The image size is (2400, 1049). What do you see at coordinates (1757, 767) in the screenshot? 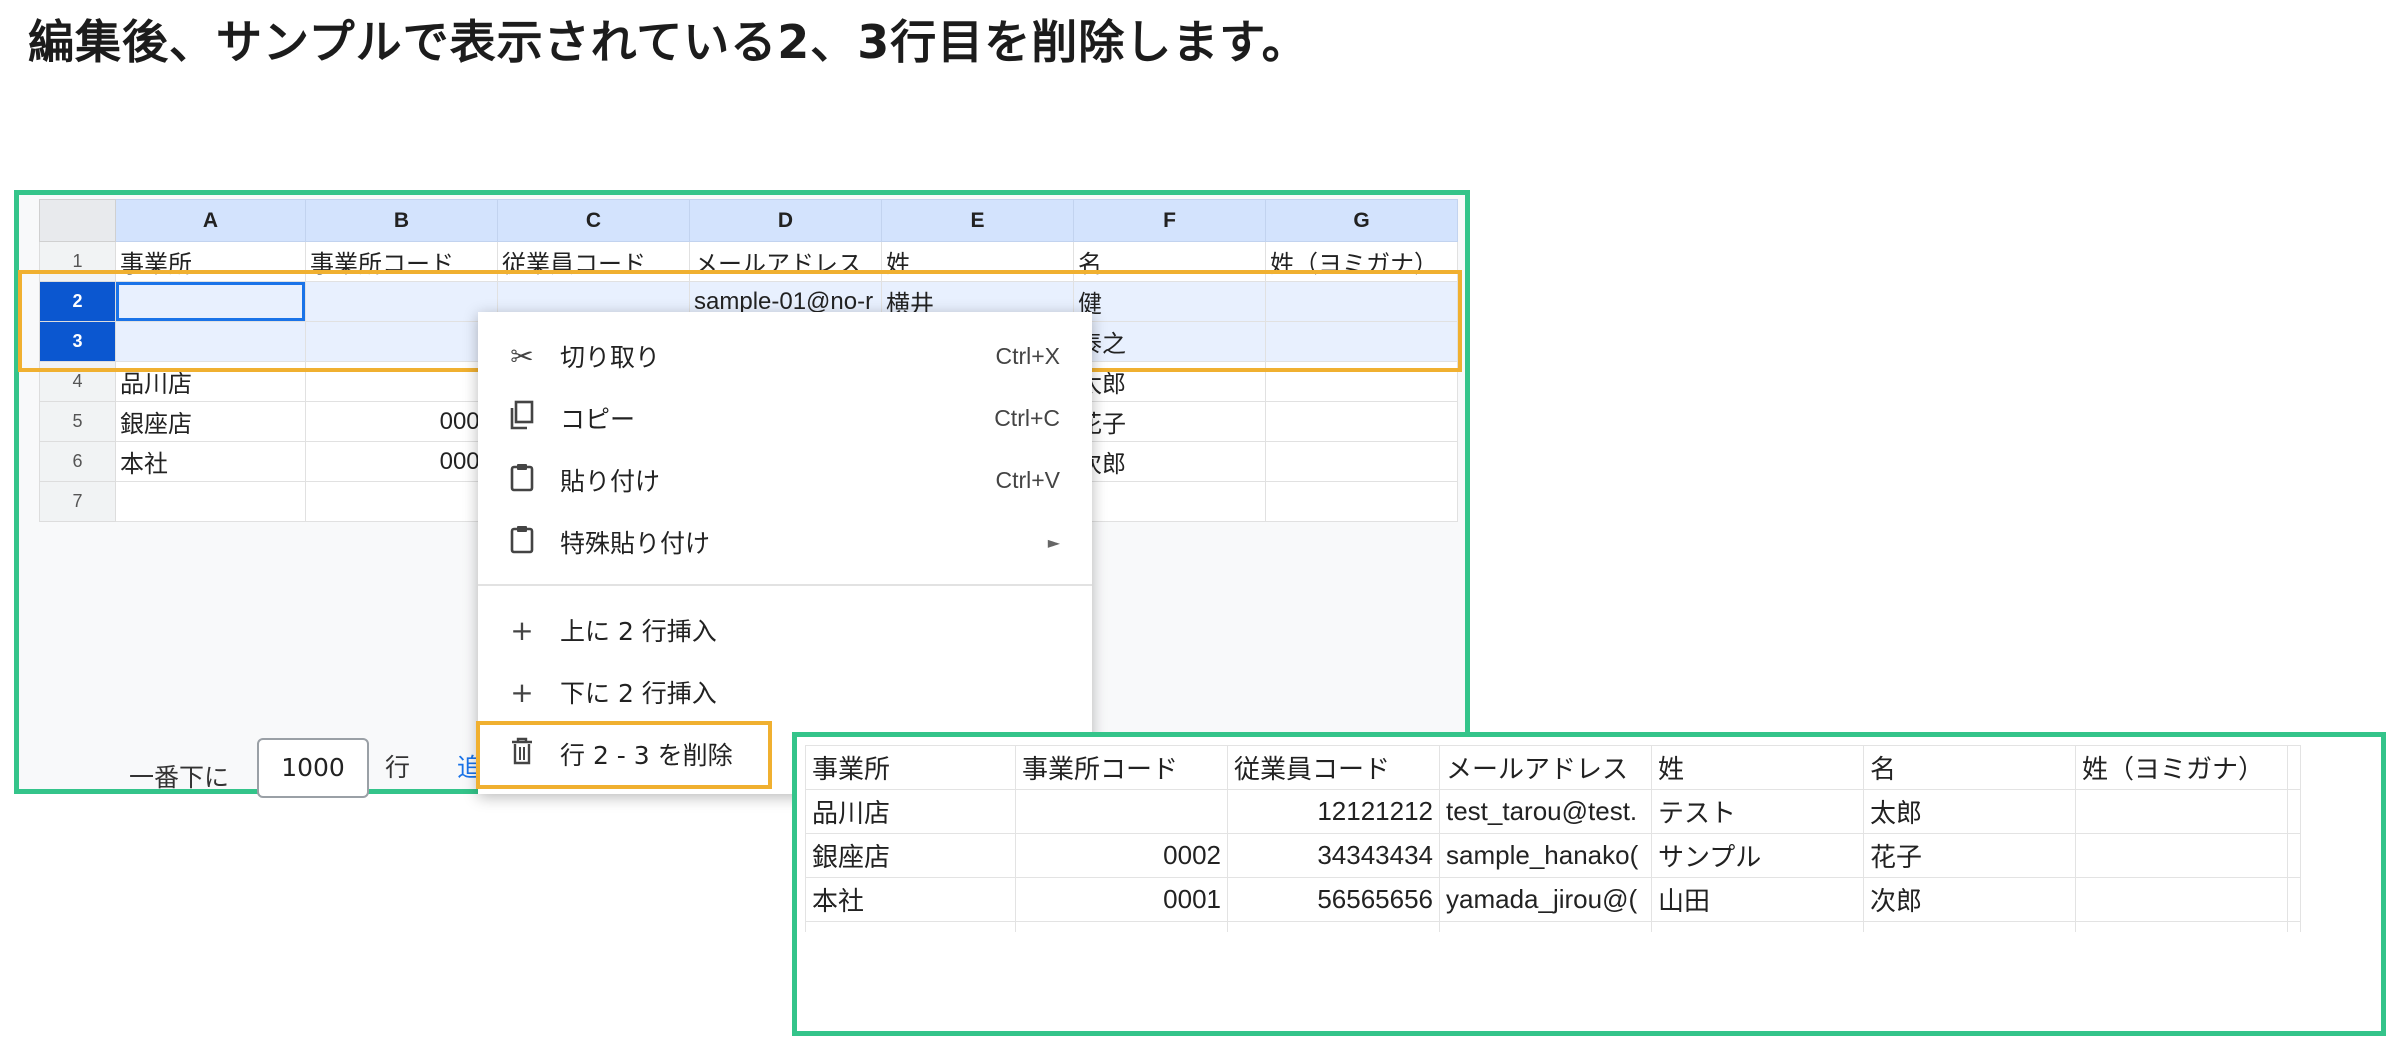
I see `result-cell: 姓` at bounding box center [1757, 767].